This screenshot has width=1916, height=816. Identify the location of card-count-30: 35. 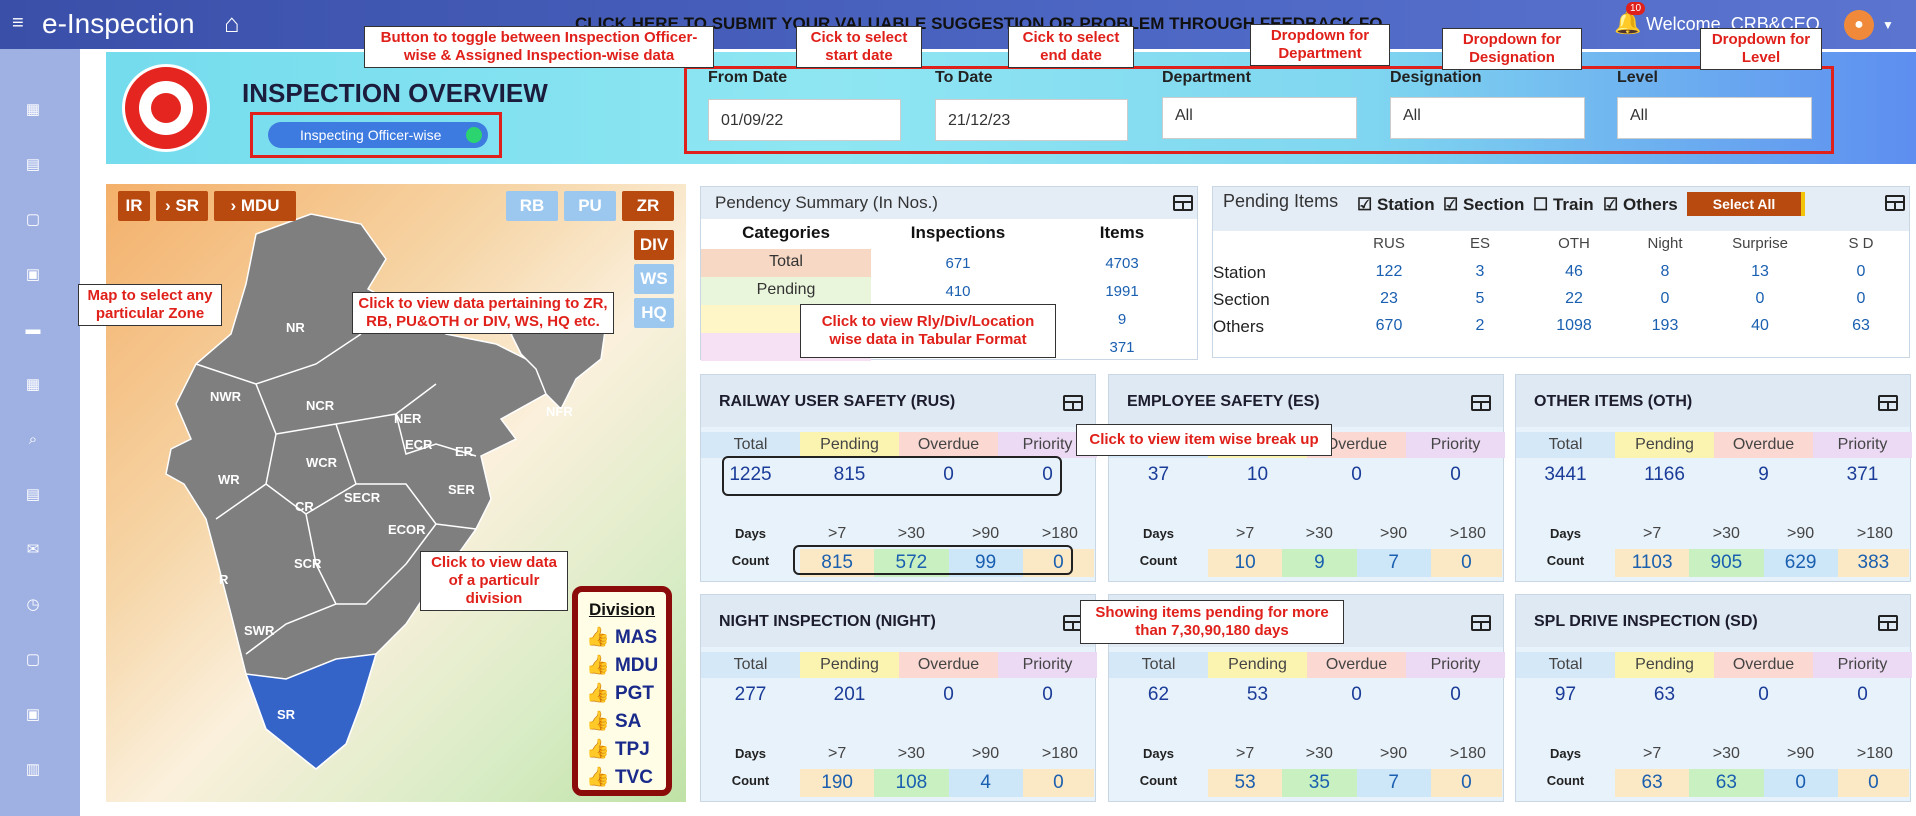
(1319, 783).